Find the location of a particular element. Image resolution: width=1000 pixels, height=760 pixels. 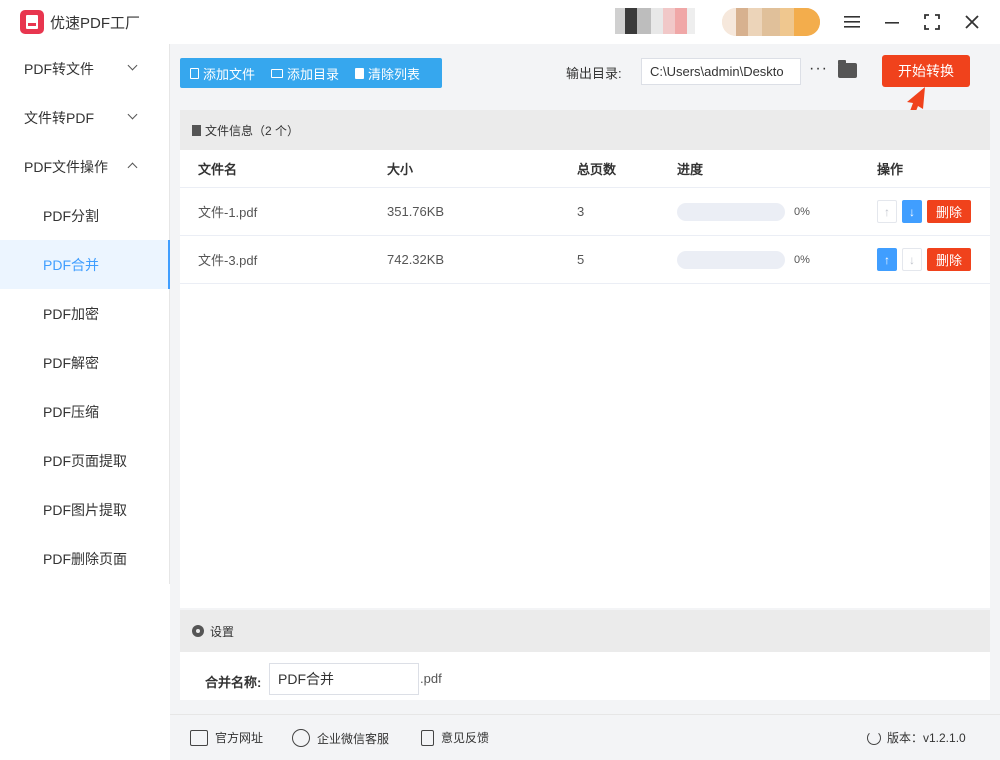

app-logo-icon is located at coordinates (32, 22).